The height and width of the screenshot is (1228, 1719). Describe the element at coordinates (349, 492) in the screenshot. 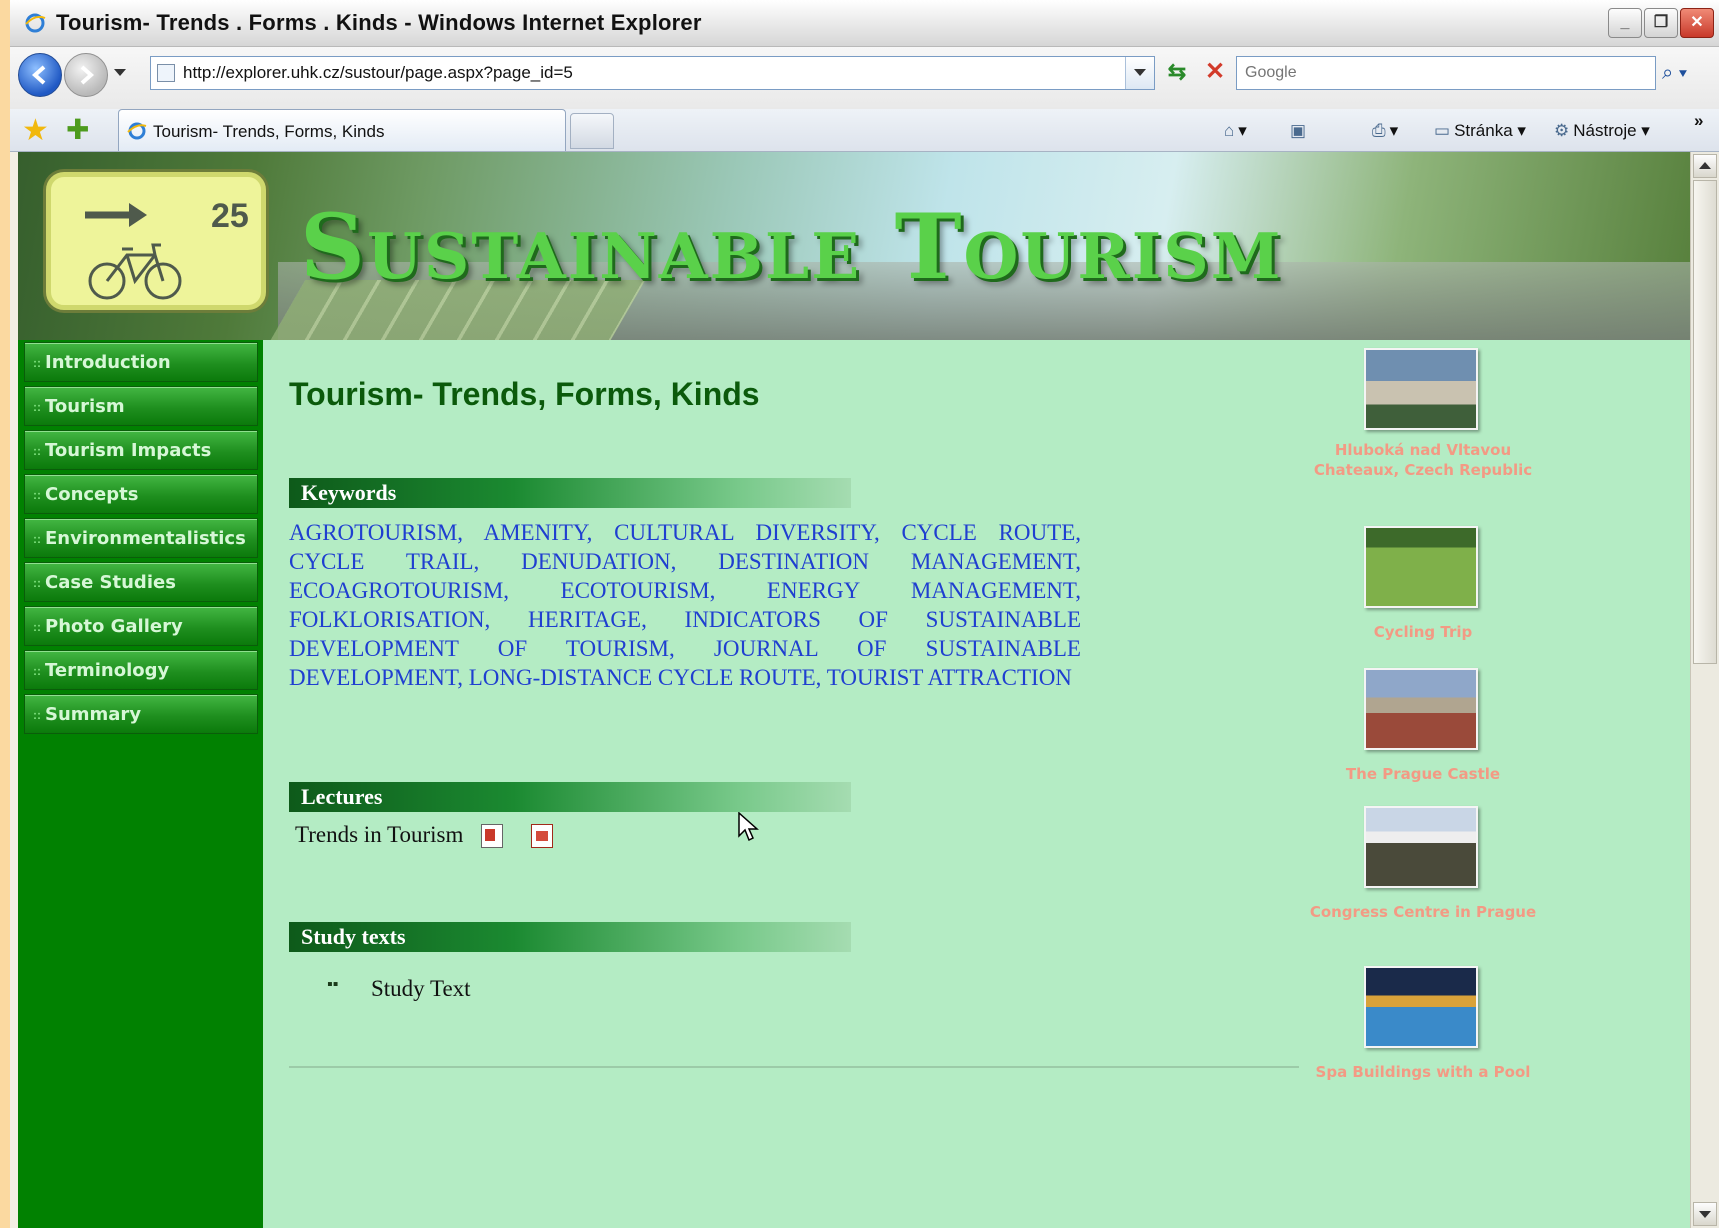

I see `keywords-heading-label: Keywords` at that location.